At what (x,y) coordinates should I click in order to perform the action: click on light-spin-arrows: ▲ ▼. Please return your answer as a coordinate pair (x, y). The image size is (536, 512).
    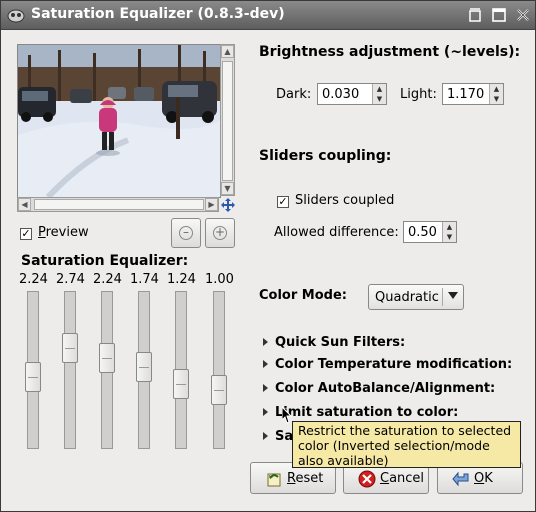
    Looking at the image, I should click on (496, 94).